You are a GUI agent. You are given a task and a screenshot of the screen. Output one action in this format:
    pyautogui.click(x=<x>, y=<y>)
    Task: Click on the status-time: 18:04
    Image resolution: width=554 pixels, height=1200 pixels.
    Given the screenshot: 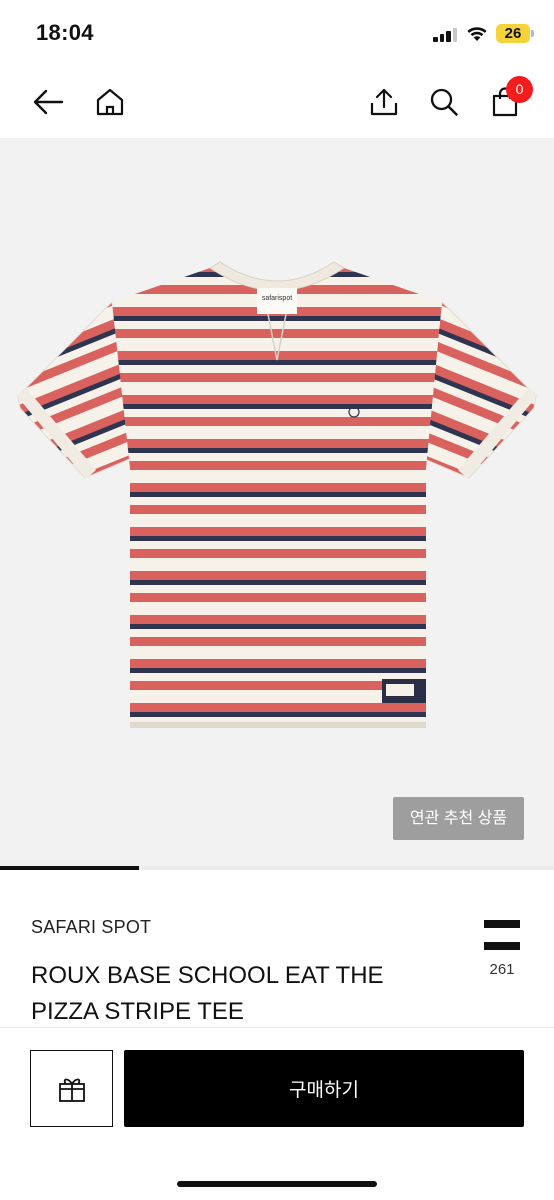 What is the action you would take?
    pyautogui.click(x=65, y=32)
    